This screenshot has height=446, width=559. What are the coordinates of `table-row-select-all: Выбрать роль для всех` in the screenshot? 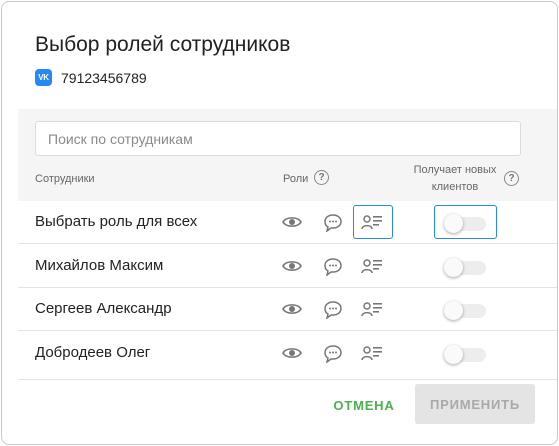 It's located at (287, 222).